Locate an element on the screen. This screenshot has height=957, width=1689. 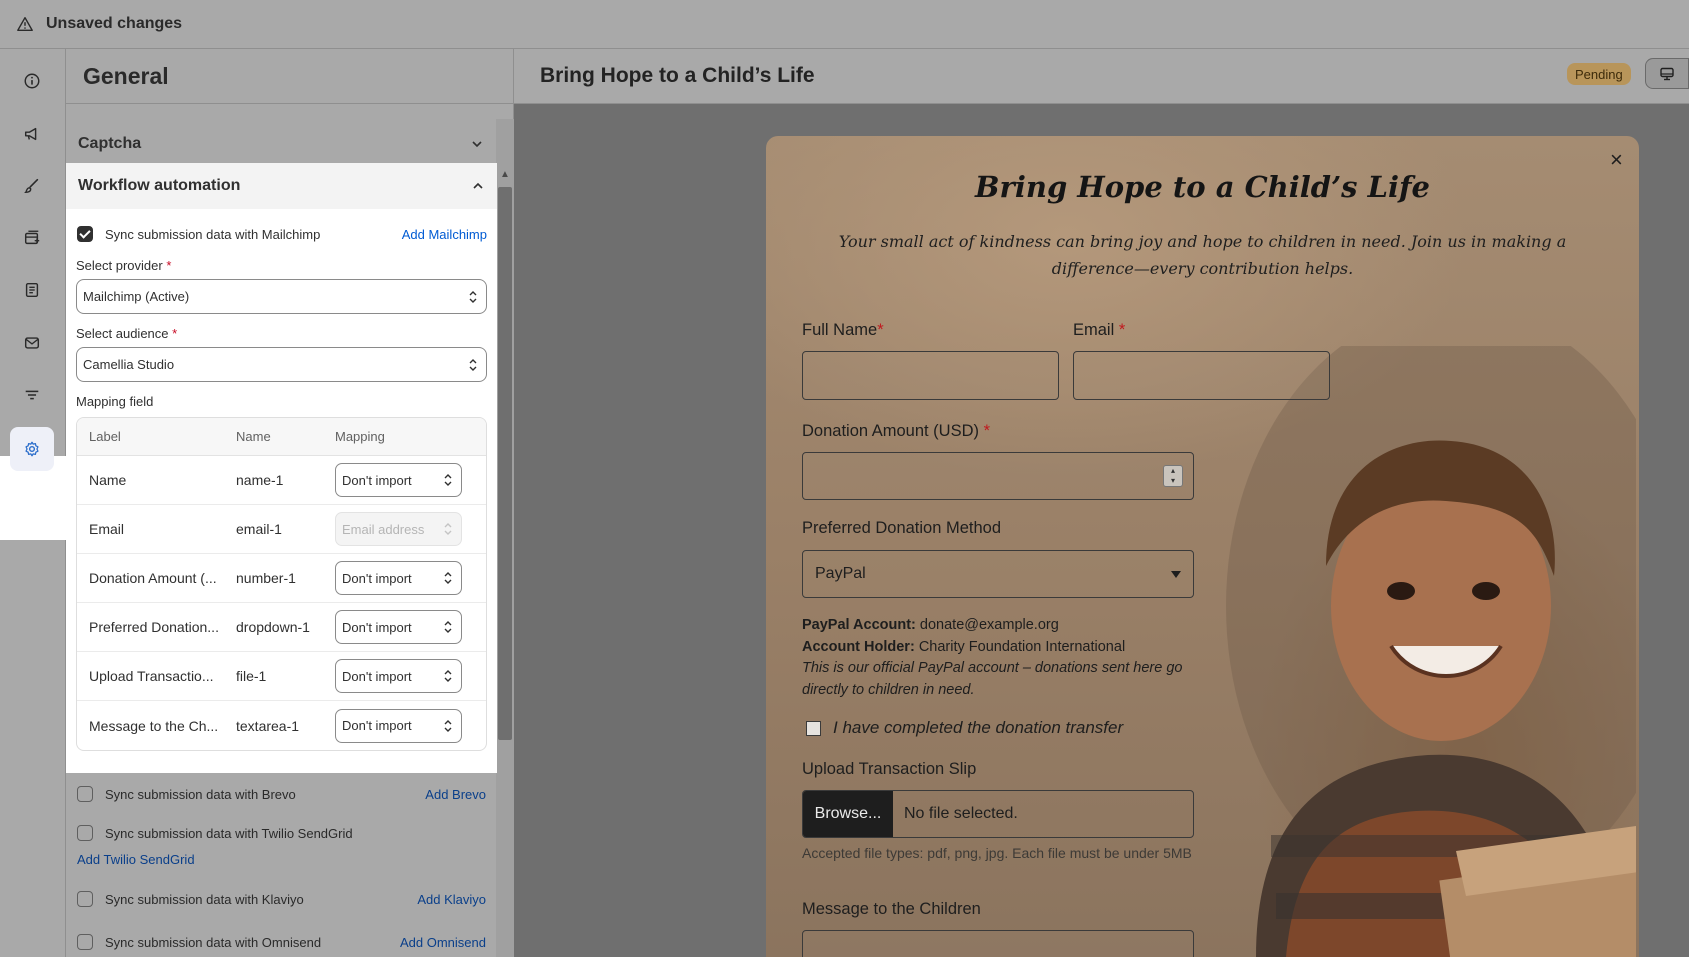
brevo-sync-checkbox is located at coordinates (85, 794).